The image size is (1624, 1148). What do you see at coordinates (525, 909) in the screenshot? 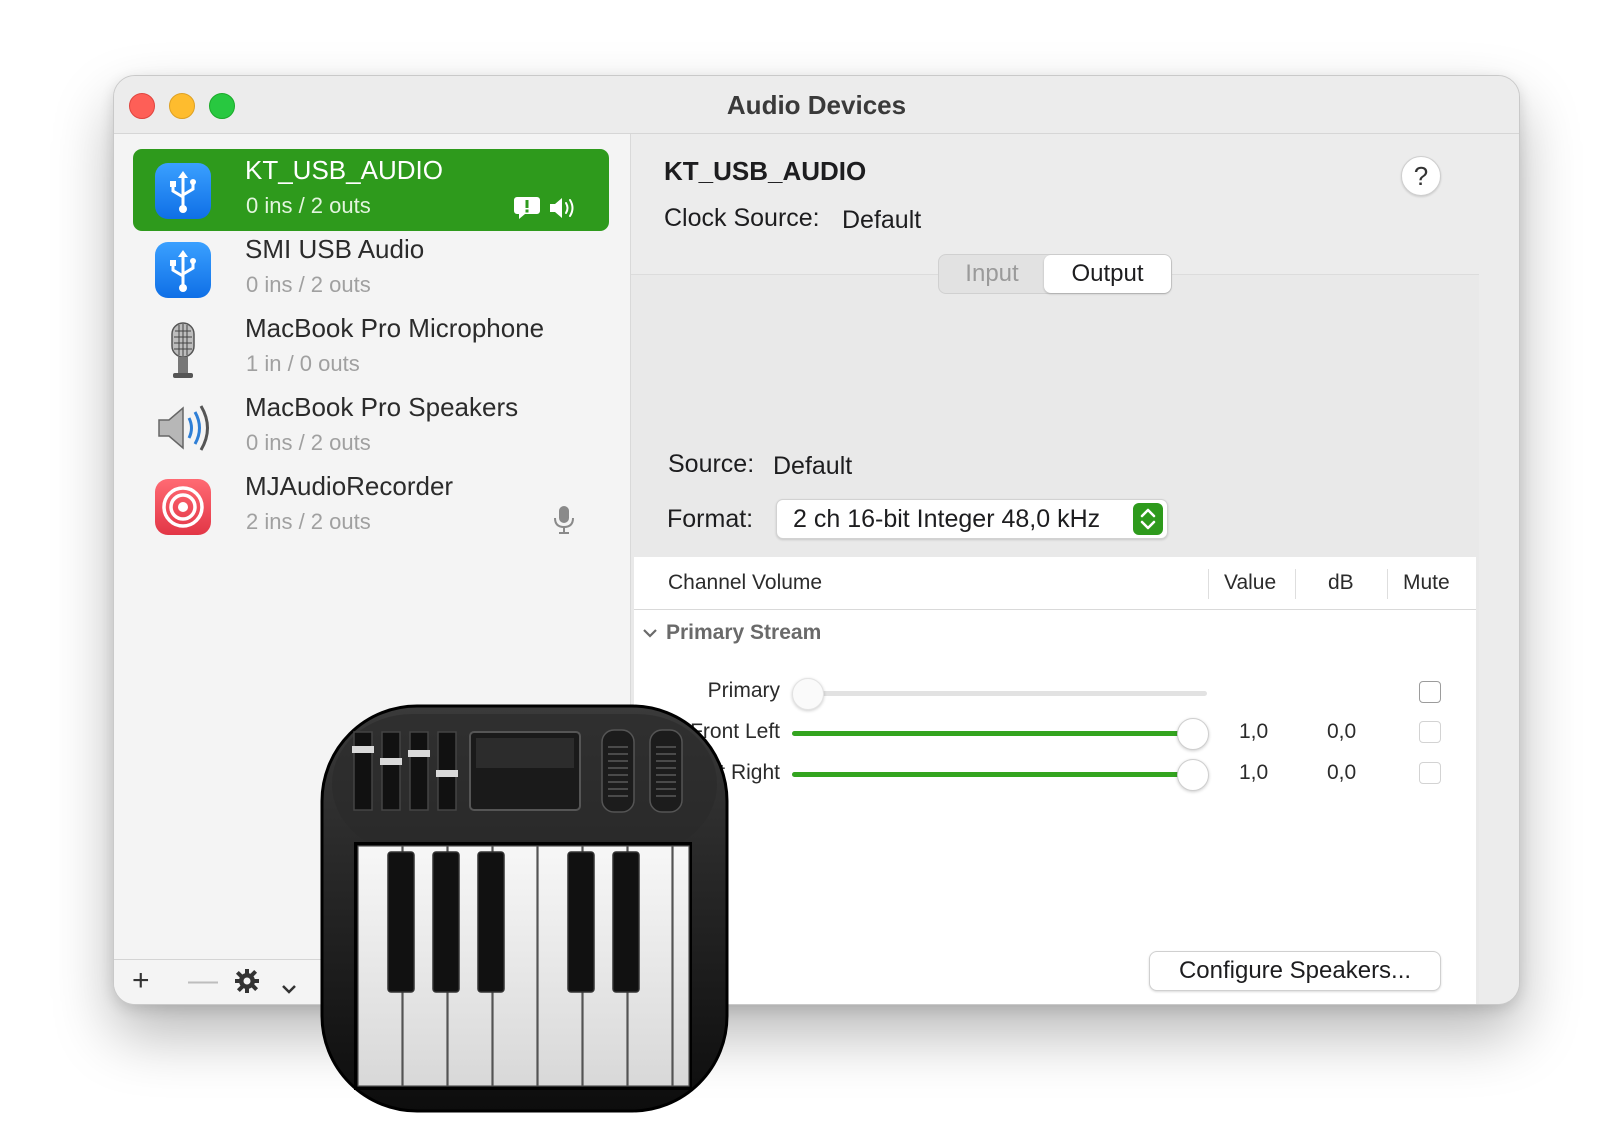
I see `audio-midi-setup-app-icon` at bounding box center [525, 909].